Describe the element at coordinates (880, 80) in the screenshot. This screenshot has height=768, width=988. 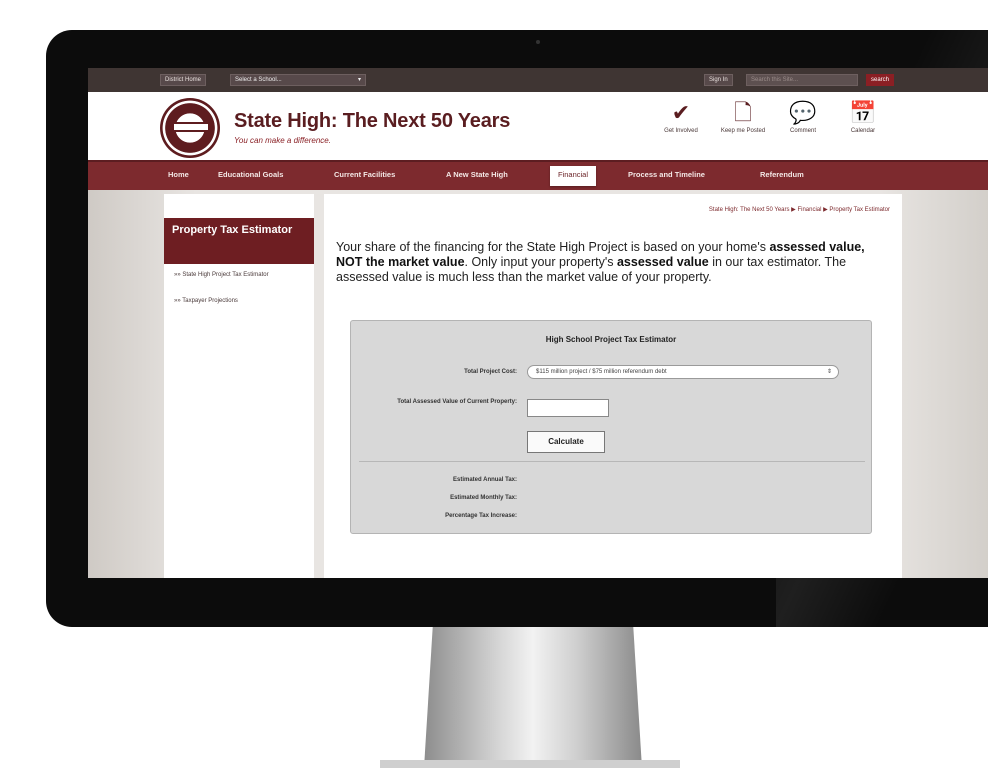
I see `search-button: search` at that location.